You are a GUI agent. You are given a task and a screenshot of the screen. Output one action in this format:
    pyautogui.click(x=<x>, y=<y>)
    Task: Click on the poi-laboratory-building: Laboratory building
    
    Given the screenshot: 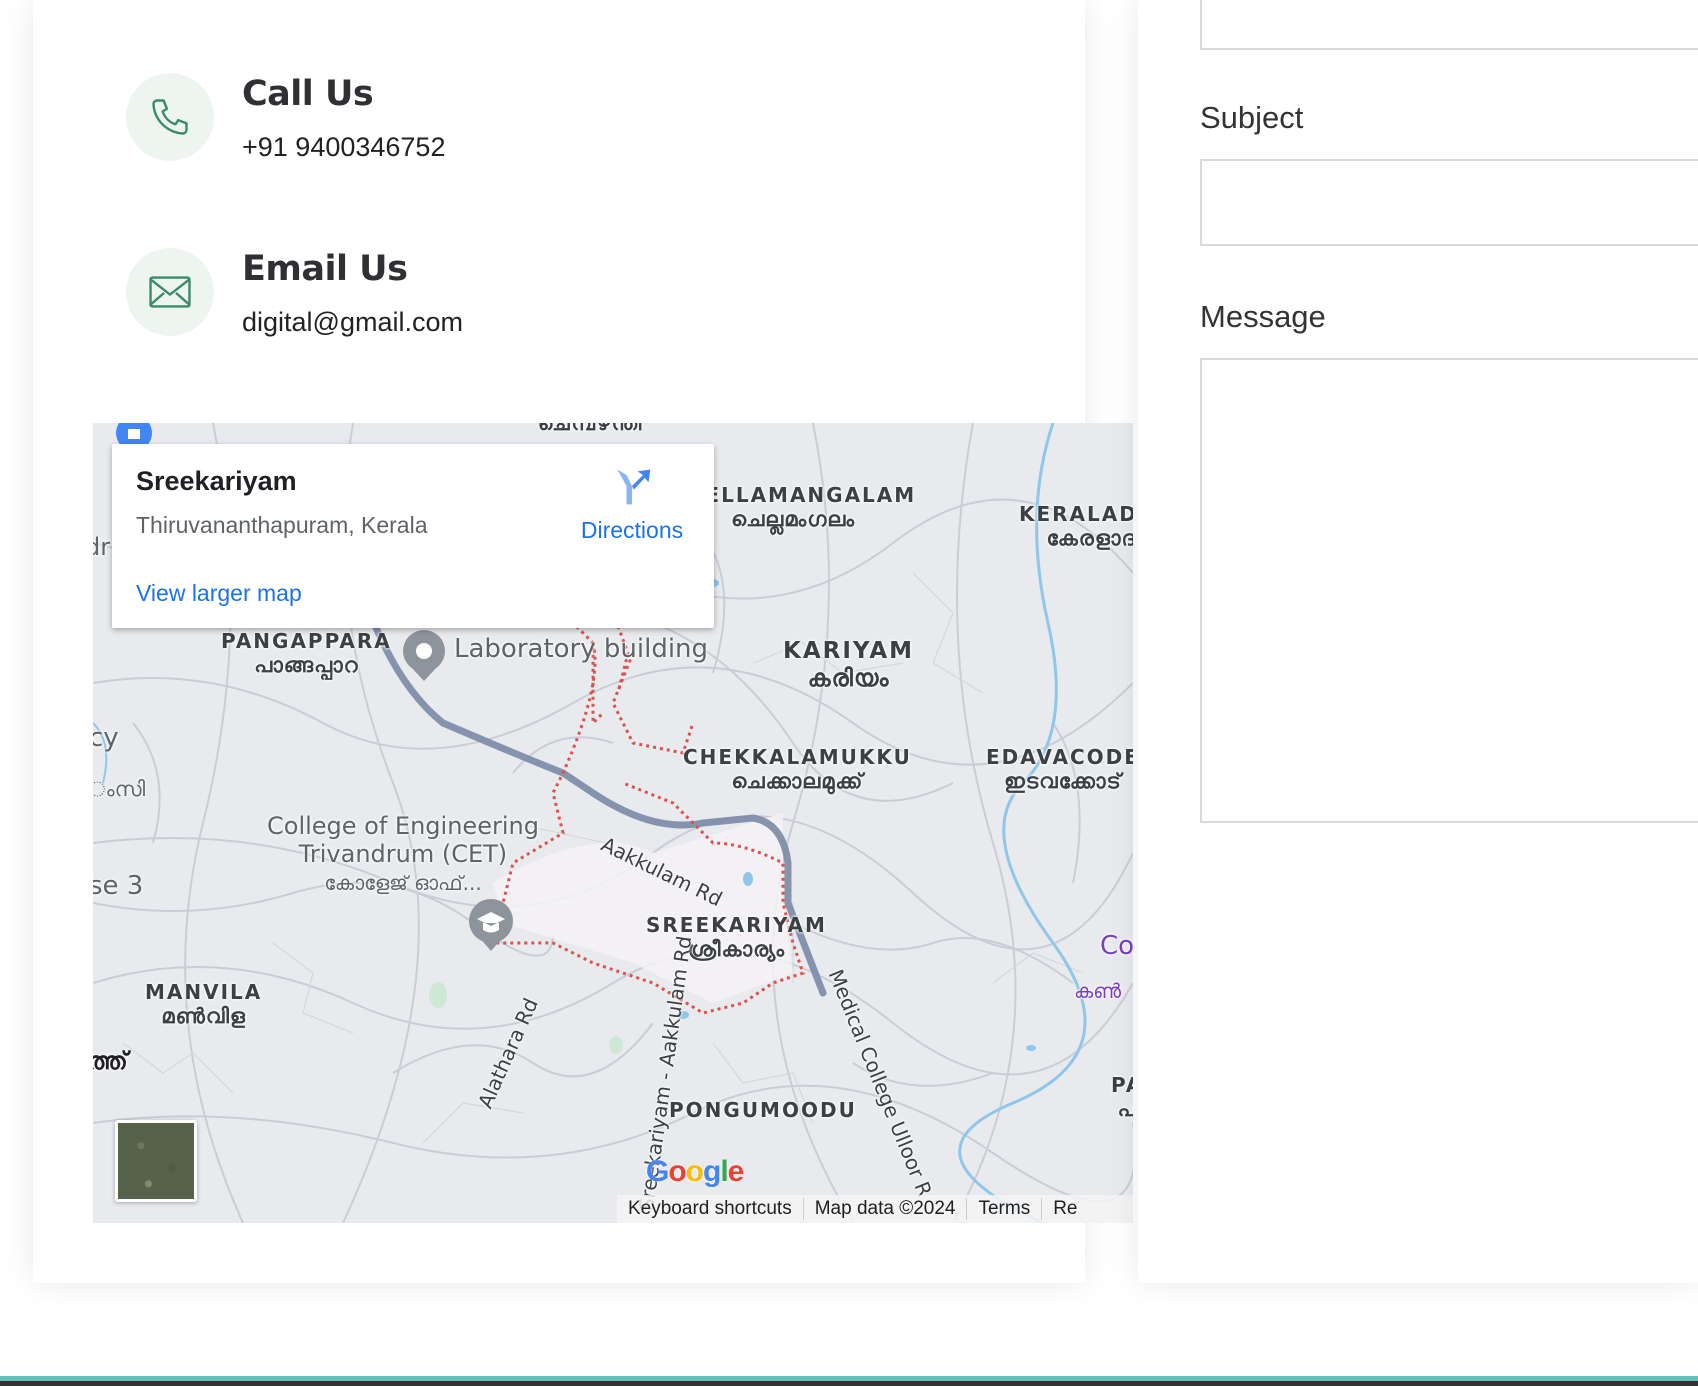 What is the action you would take?
    pyautogui.click(x=581, y=649)
    